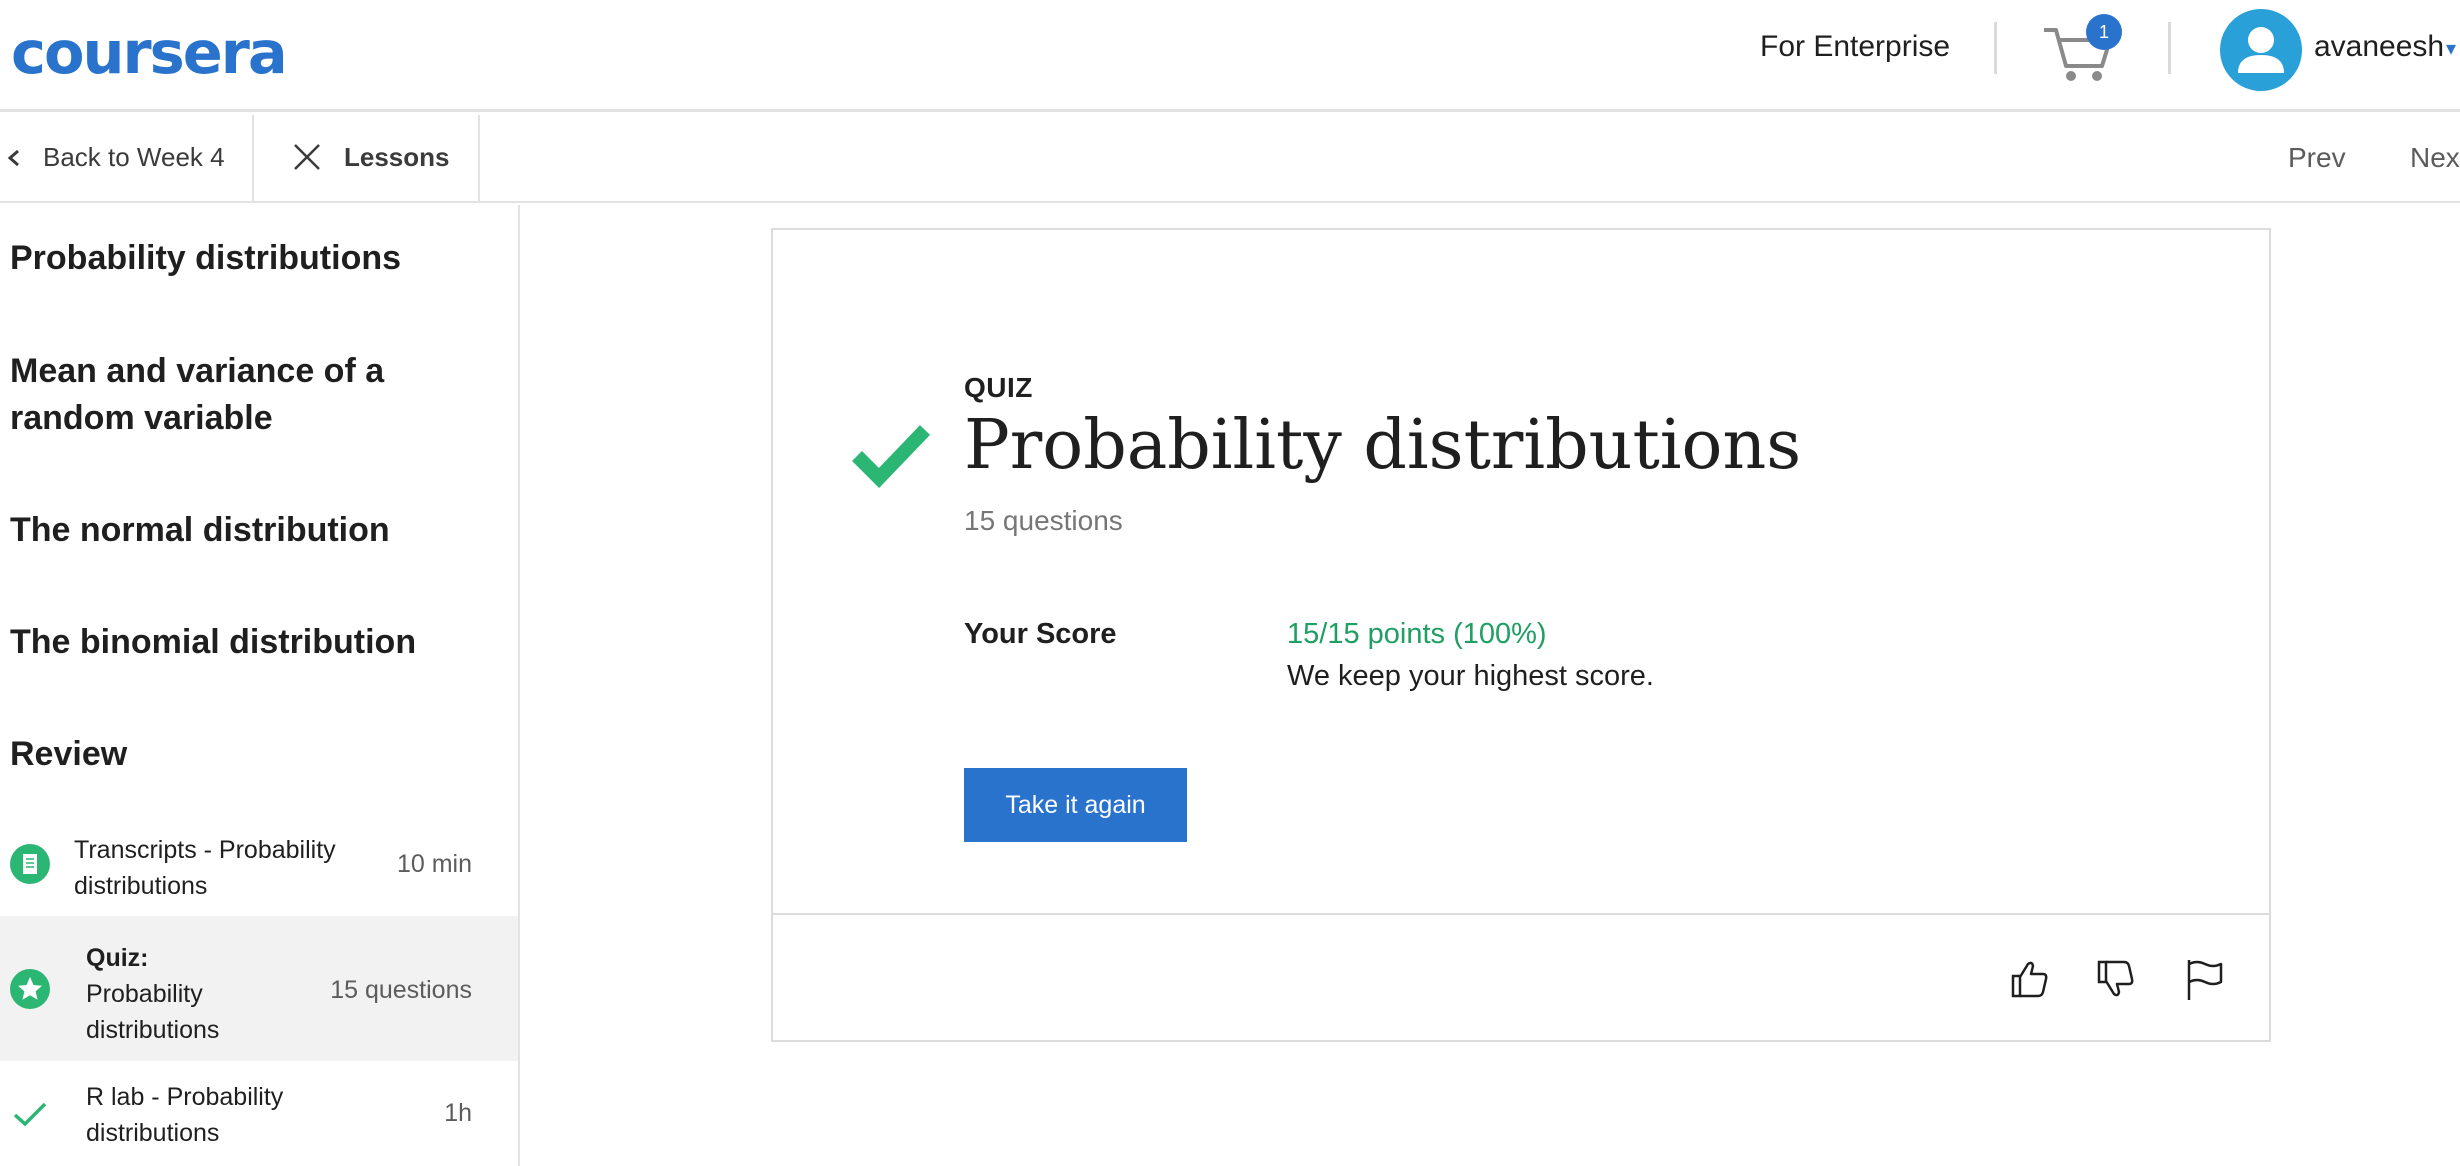 This screenshot has height=1166, width=2460. What do you see at coordinates (2030, 979) in the screenshot?
I see `thumbs-up-icon` at bounding box center [2030, 979].